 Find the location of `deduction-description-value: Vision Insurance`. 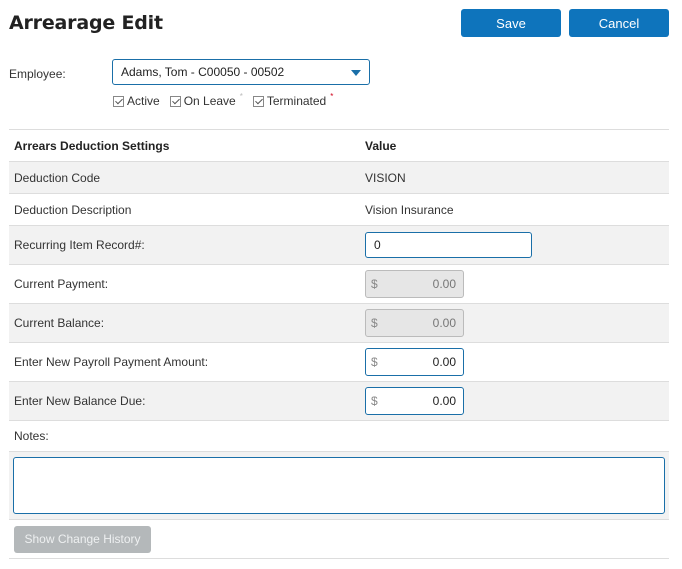

deduction-description-value: Vision Insurance is located at coordinates (409, 209).